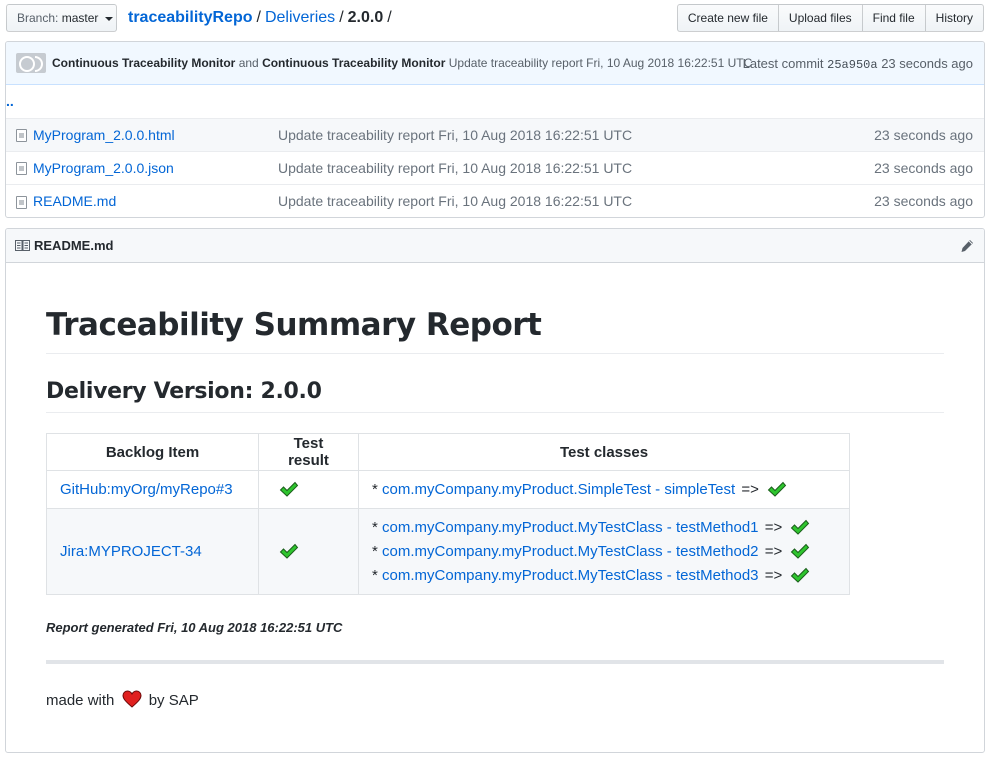 This screenshot has height=758, width=992. What do you see at coordinates (131, 551) in the screenshot?
I see `backlog-item-link: Jira:MYPROJECT-34` at bounding box center [131, 551].